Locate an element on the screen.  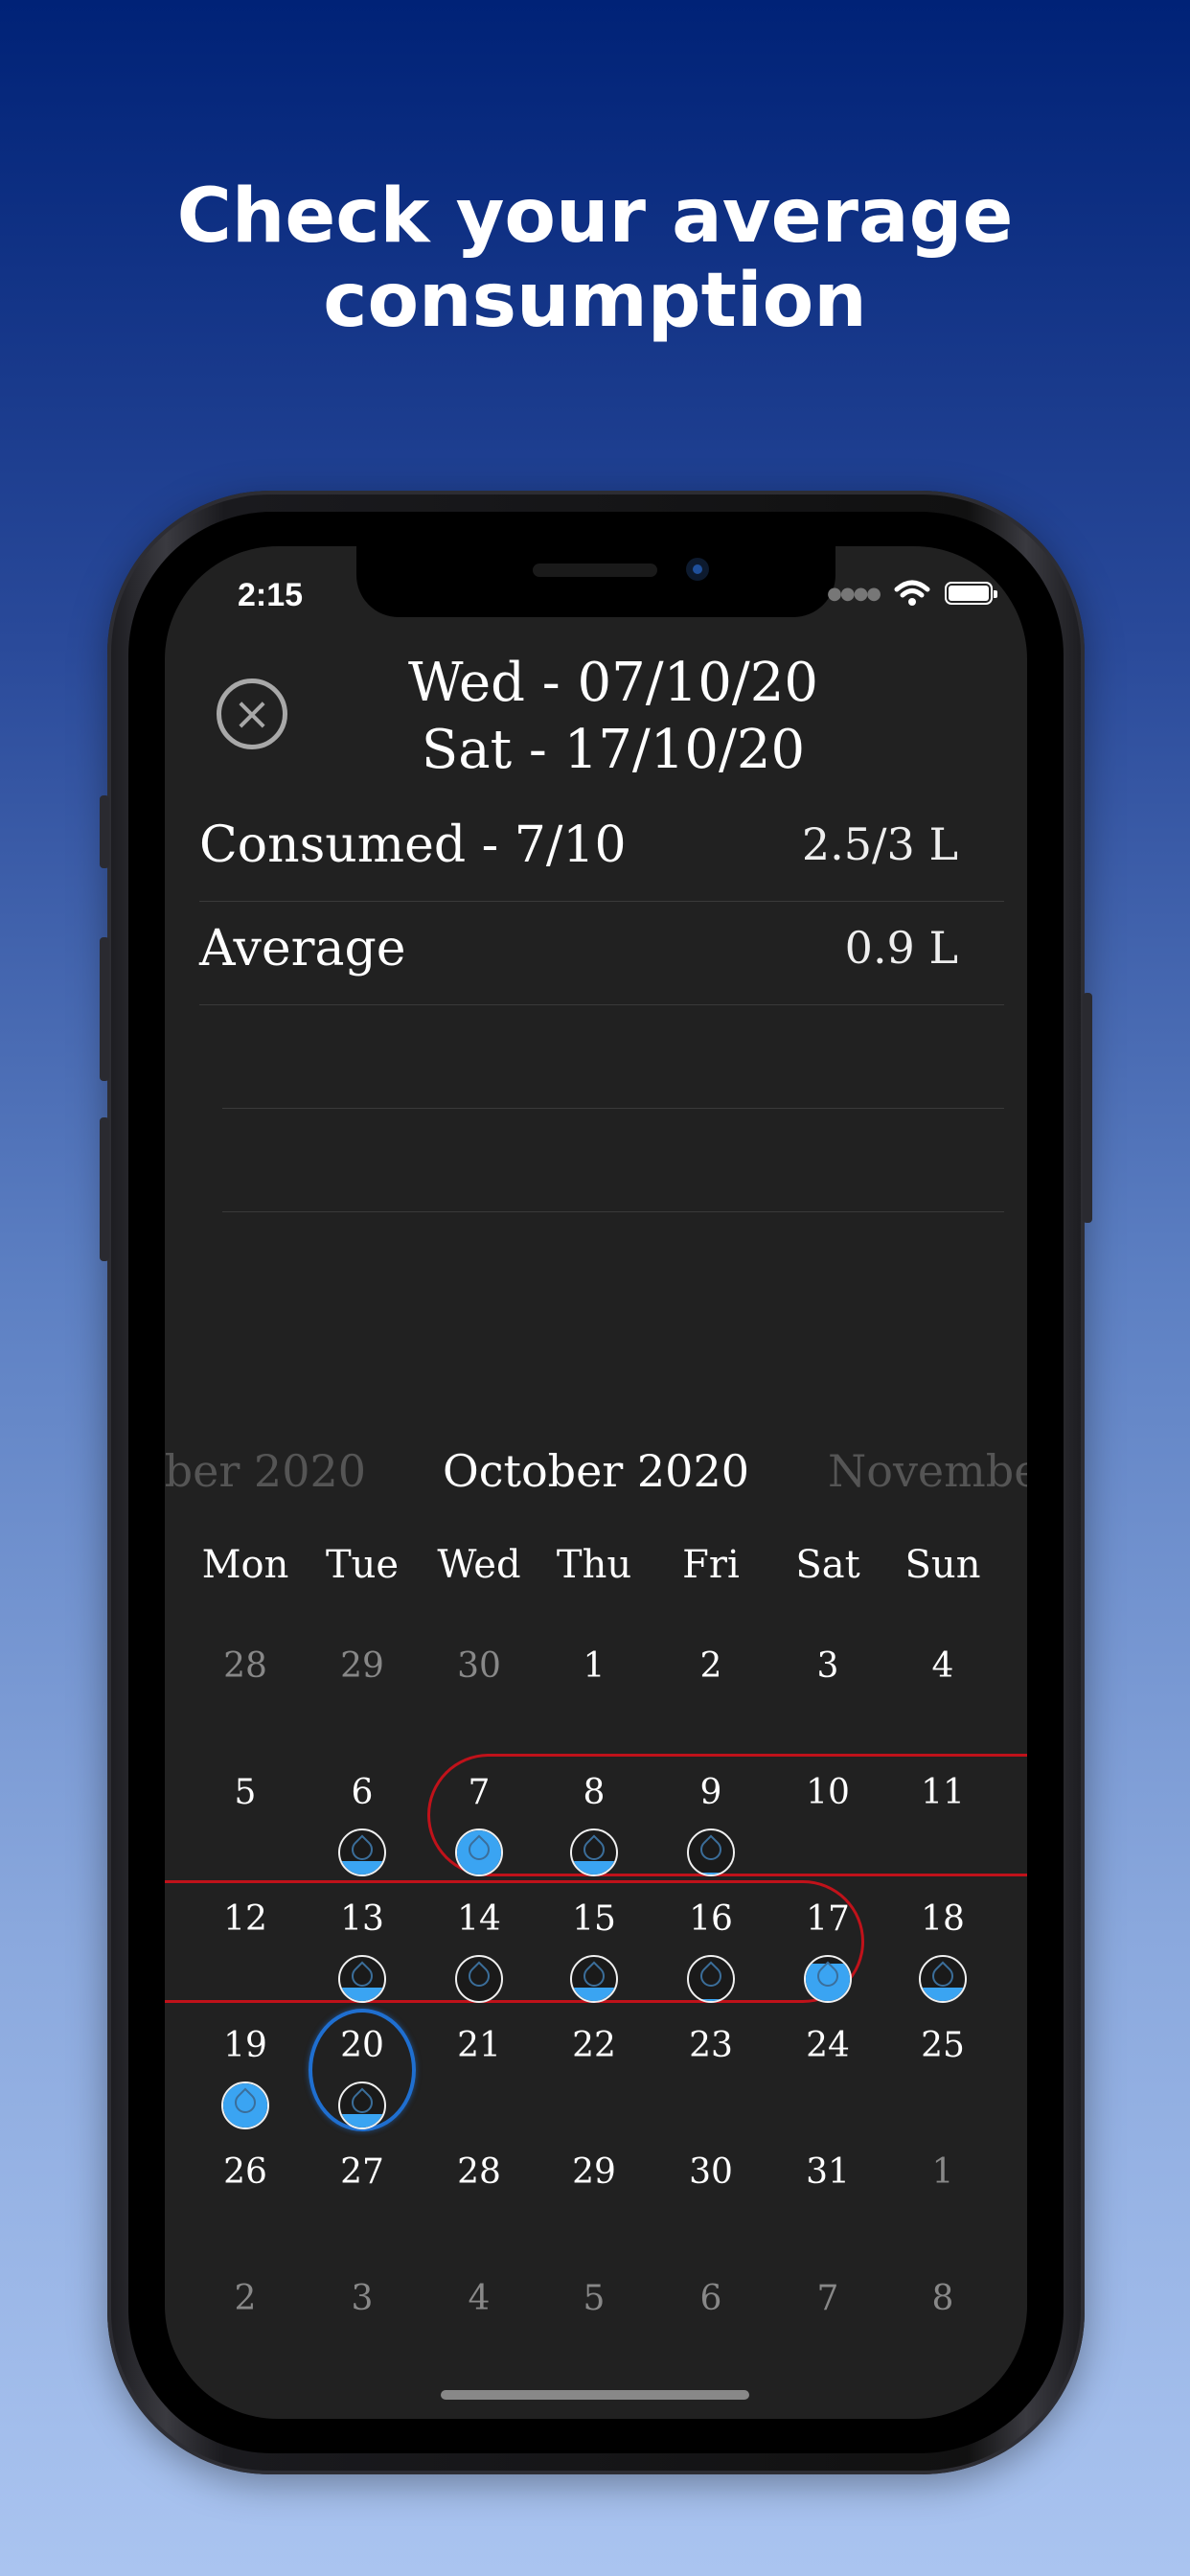
calendar-day: 25 is located at coordinates (943, 2045).